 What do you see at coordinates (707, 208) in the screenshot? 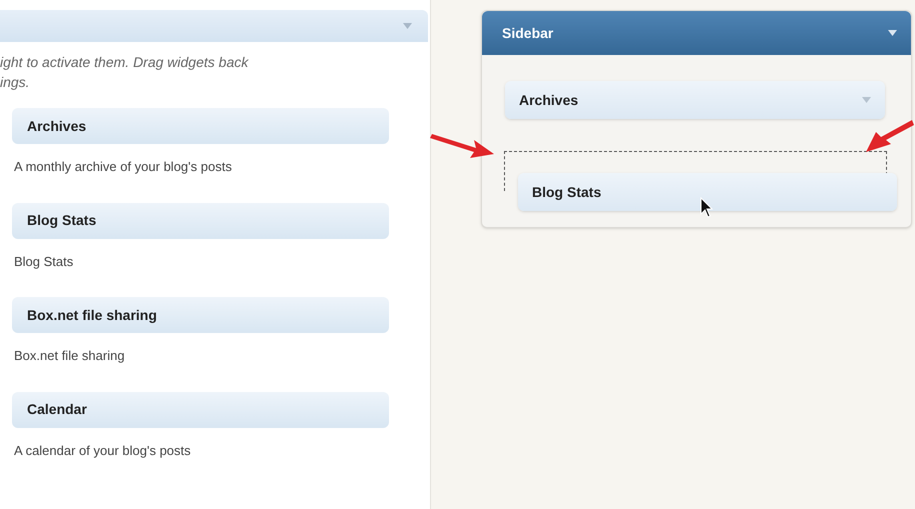
I see `cursor-icon` at bounding box center [707, 208].